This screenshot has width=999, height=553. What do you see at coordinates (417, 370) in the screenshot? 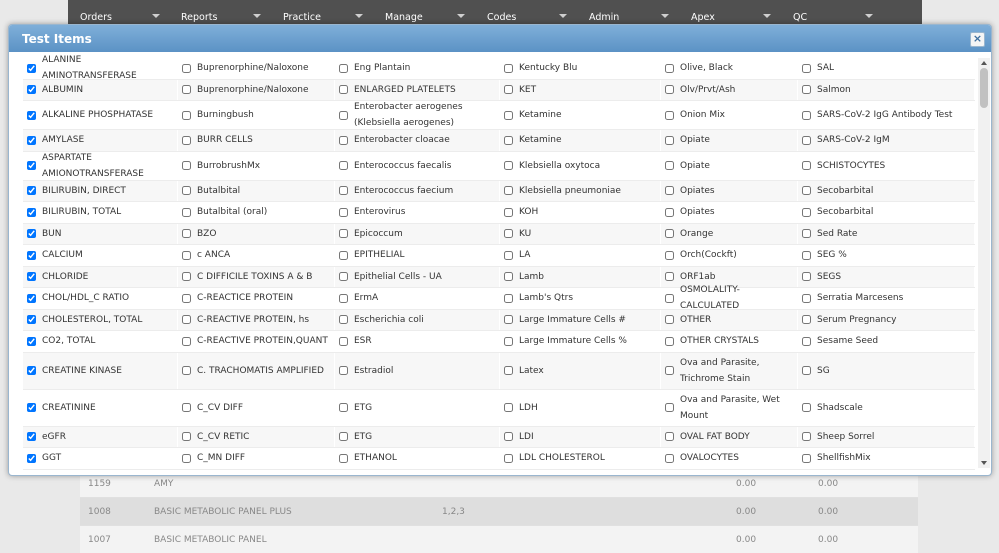
I see `test-item: Estradiol` at bounding box center [417, 370].